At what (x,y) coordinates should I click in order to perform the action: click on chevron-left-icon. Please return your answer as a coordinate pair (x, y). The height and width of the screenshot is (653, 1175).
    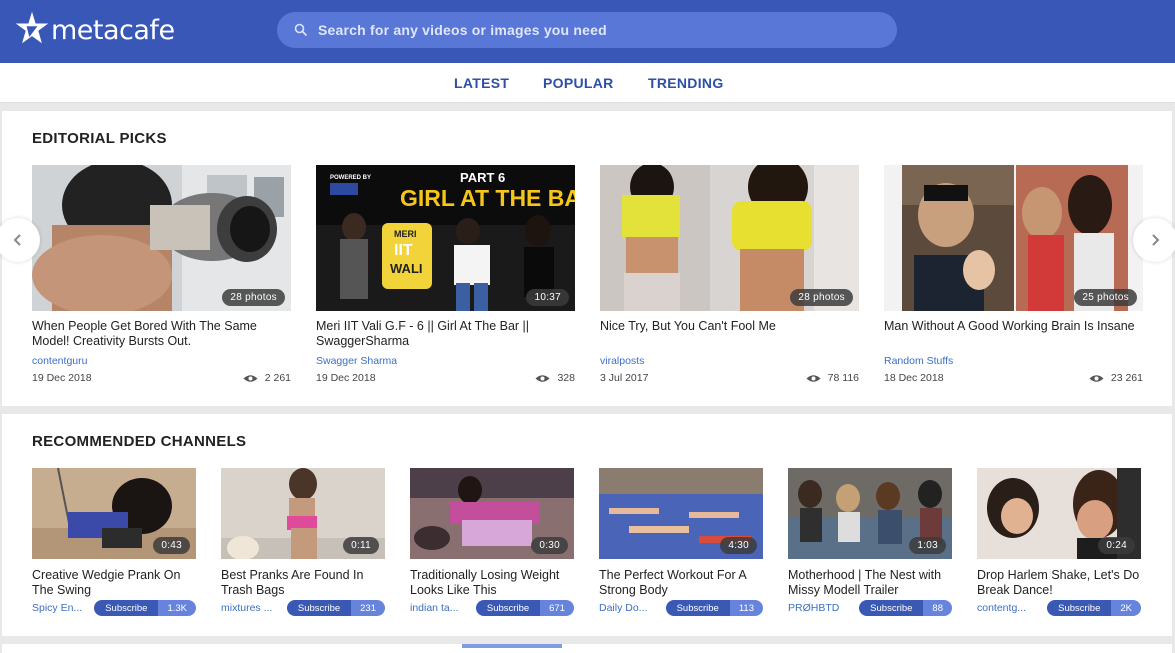
    Looking at the image, I should click on (17, 240).